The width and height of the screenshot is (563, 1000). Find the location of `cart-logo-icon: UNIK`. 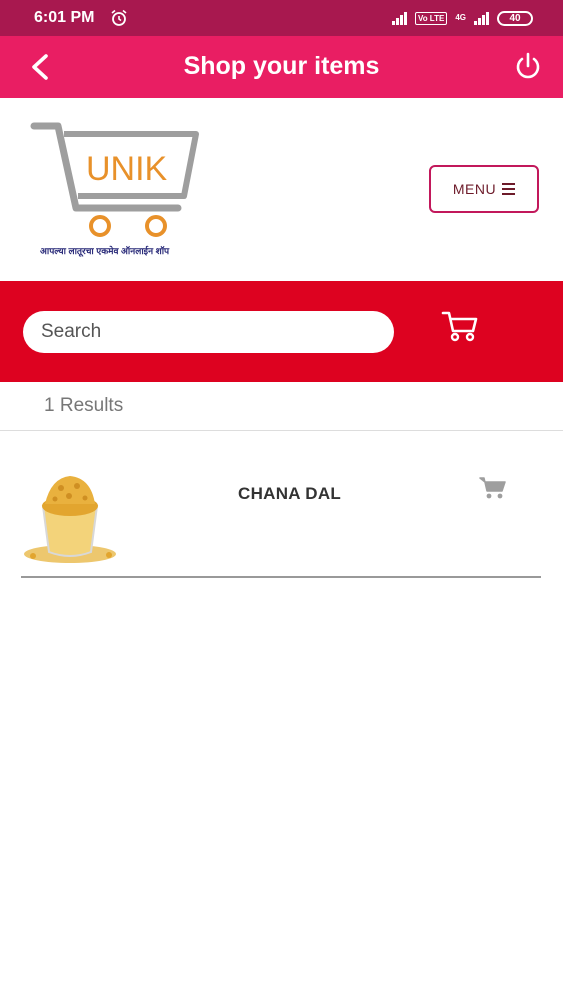

cart-logo-icon: UNIK is located at coordinates (114, 179).